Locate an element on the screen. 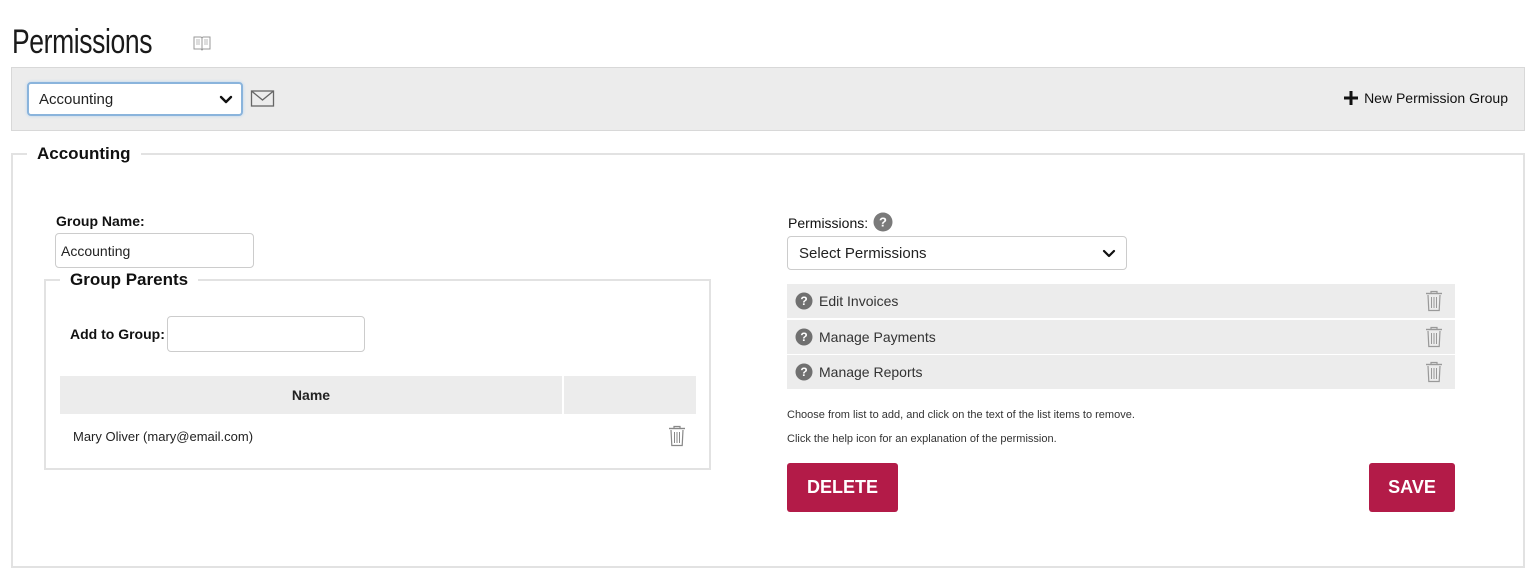 This screenshot has width=1536, height=586. add-to-group-input is located at coordinates (266, 334).